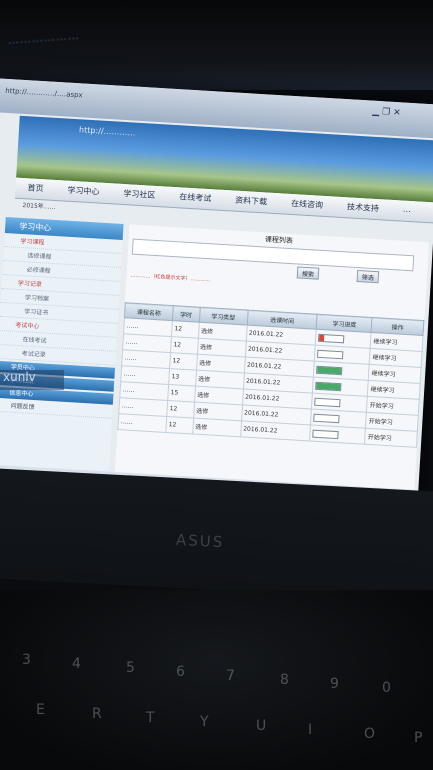  Describe the element at coordinates (386, 688) in the screenshot. I see `keyboard-key: 0` at that location.